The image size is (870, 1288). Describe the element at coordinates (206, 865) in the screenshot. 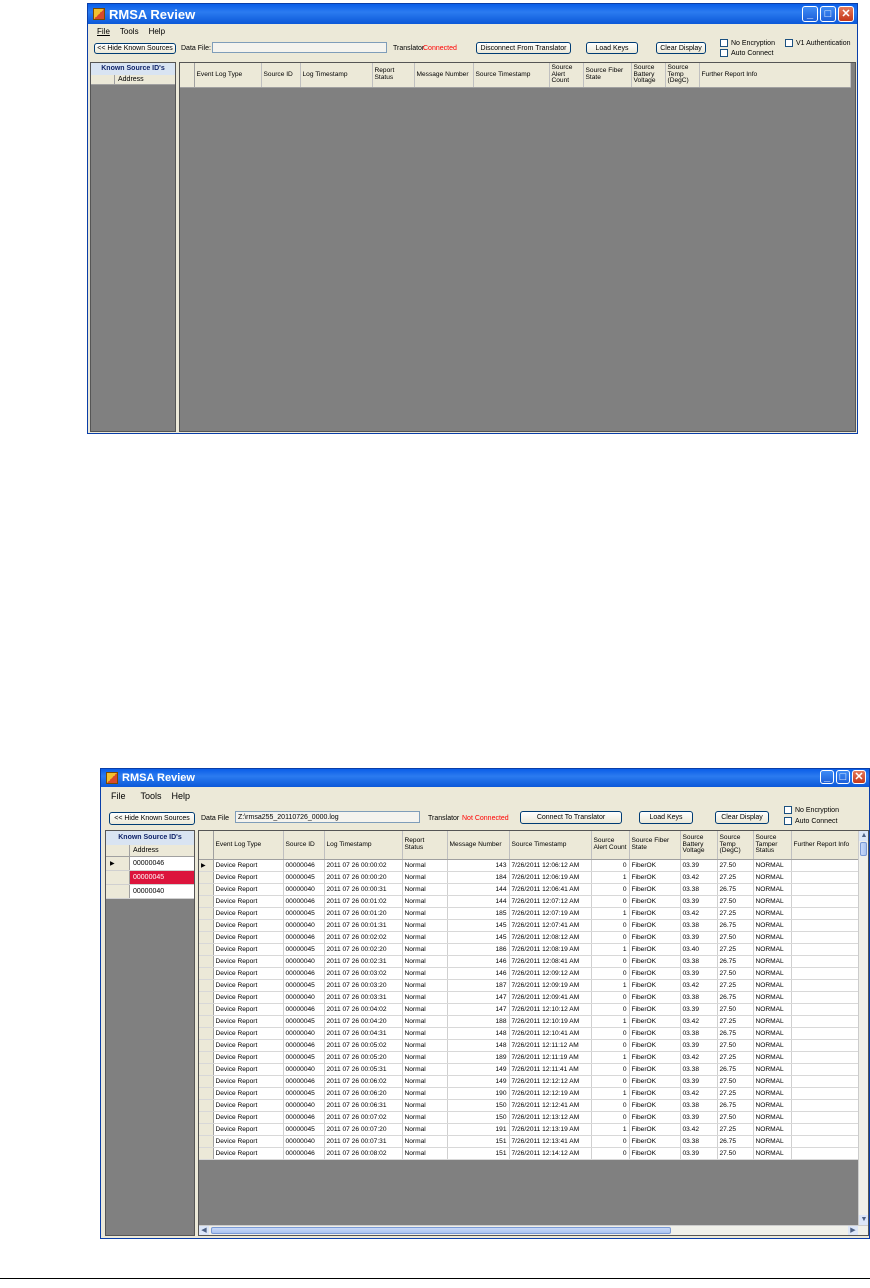

I see `current-row-icon: ▶` at that location.